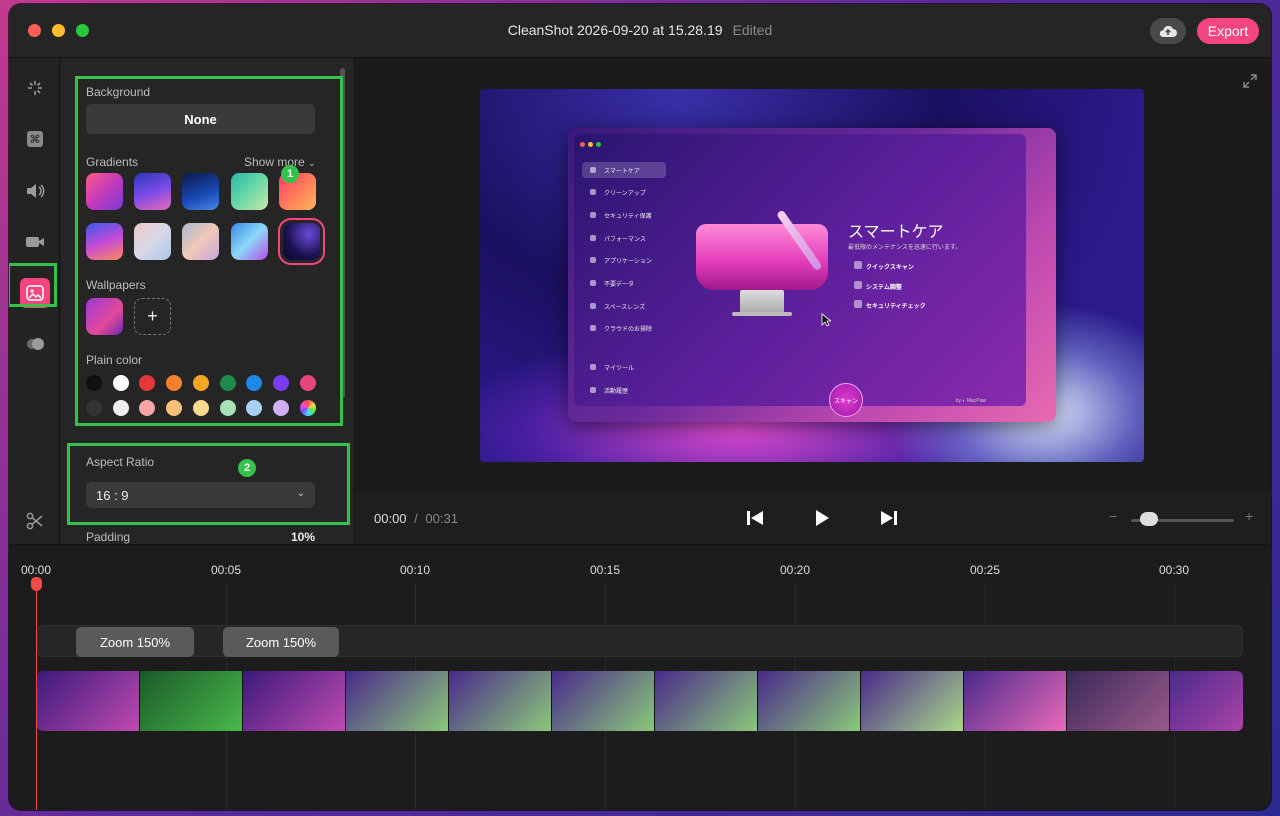 The image size is (1280, 816). I want to click on sparkle-cursor-icon, so click(34, 88).